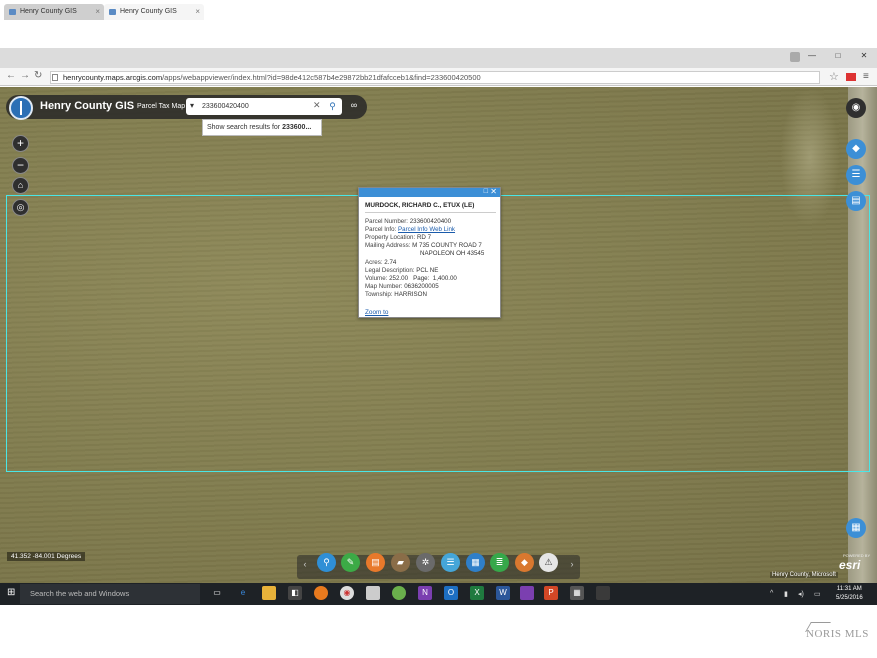 The width and height of the screenshot is (877, 658). What do you see at coordinates (577, 593) in the screenshot?
I see `calculator-icon: ▦` at bounding box center [577, 593].